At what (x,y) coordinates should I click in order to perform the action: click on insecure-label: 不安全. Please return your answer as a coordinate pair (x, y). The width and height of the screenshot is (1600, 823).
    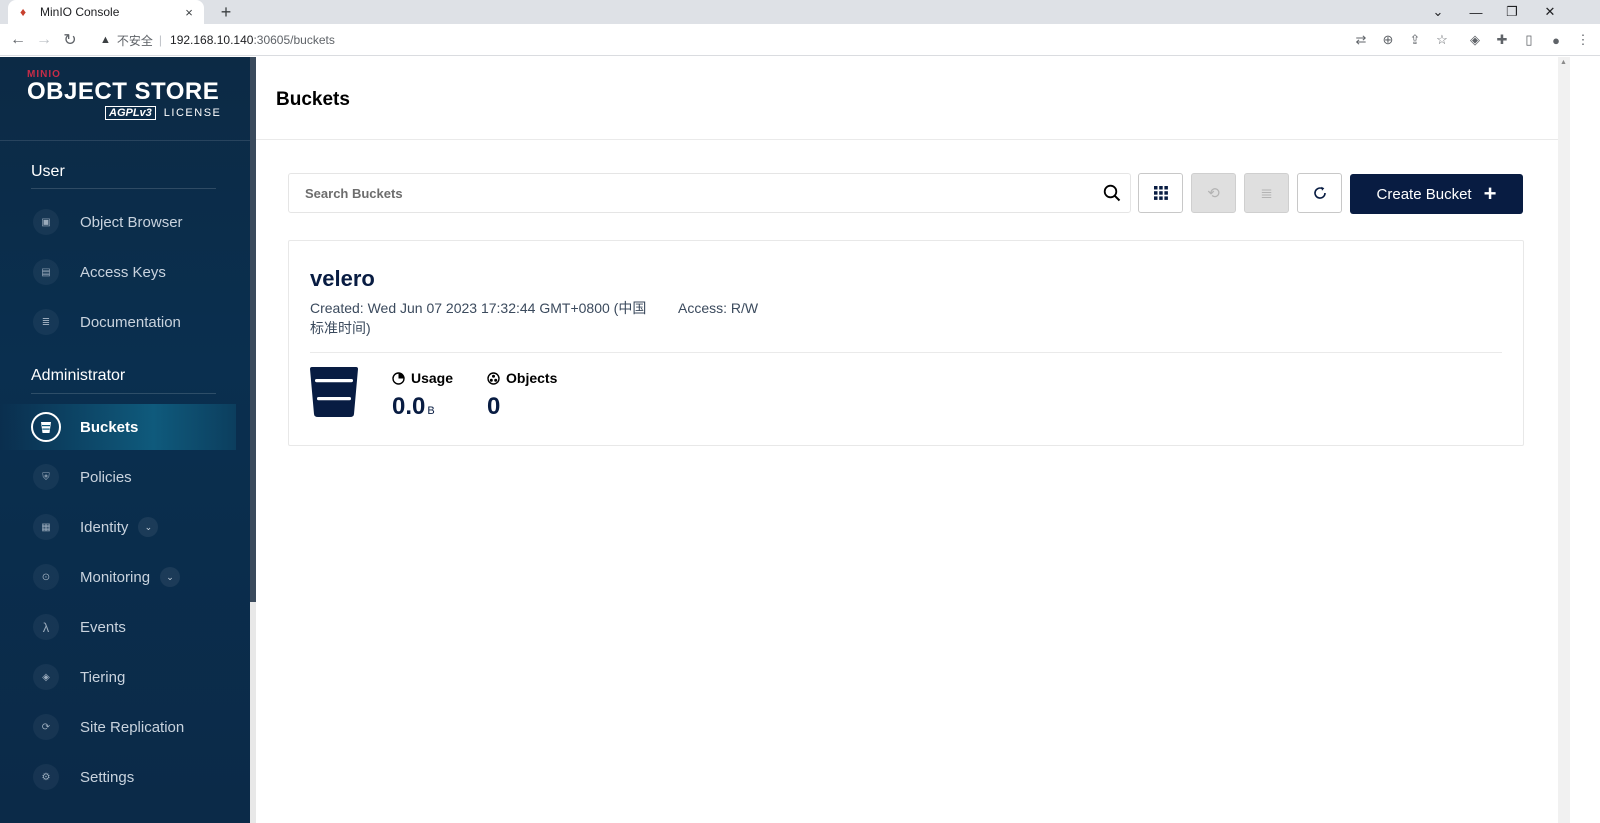
    Looking at the image, I should click on (134, 40).